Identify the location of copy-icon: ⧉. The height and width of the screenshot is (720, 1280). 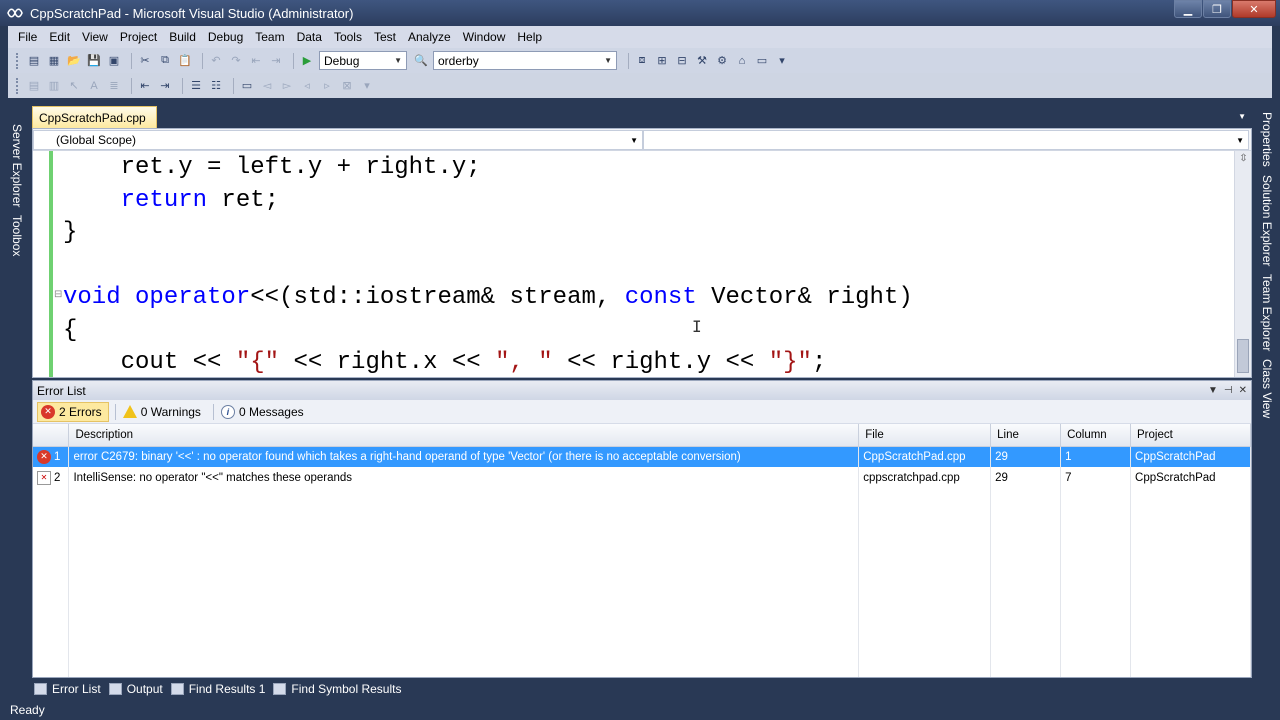
(165, 61).